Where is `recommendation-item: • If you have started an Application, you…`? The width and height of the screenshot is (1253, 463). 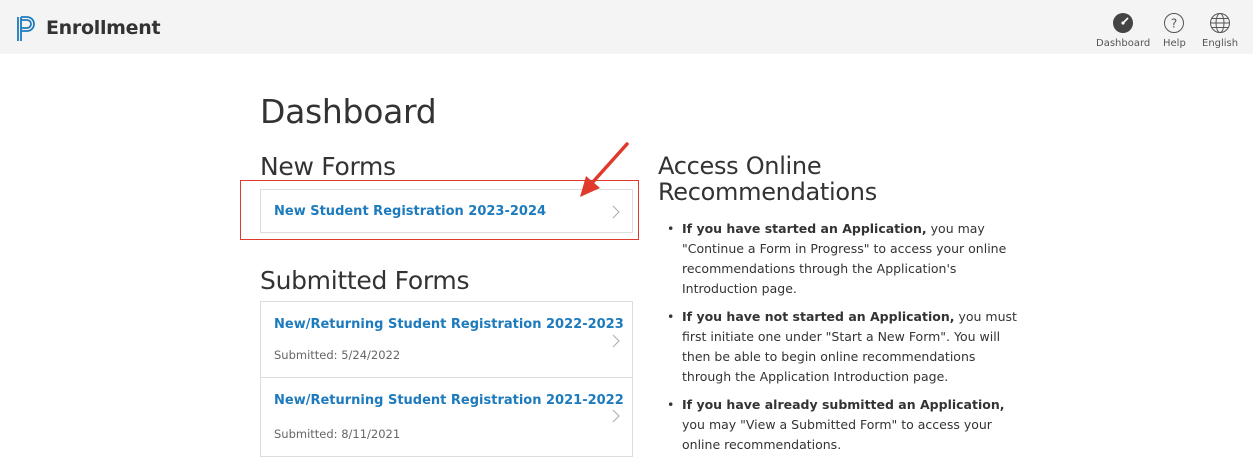
recommendation-item: • If you have started an Application, you… is located at coordinates (836, 259).